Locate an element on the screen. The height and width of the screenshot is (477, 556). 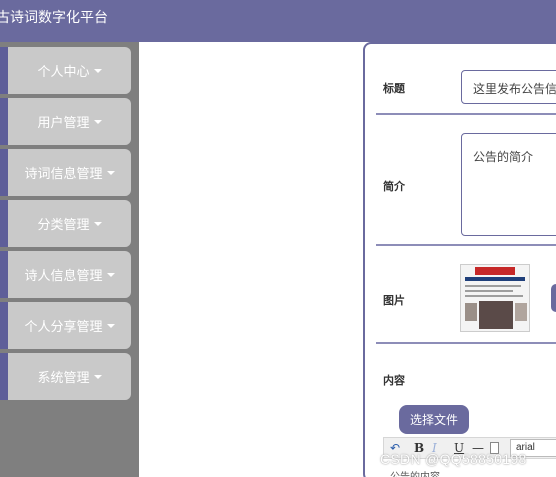
sidebar-item-poetry-management: 诗词信息管理 is located at coordinates (65, 172).